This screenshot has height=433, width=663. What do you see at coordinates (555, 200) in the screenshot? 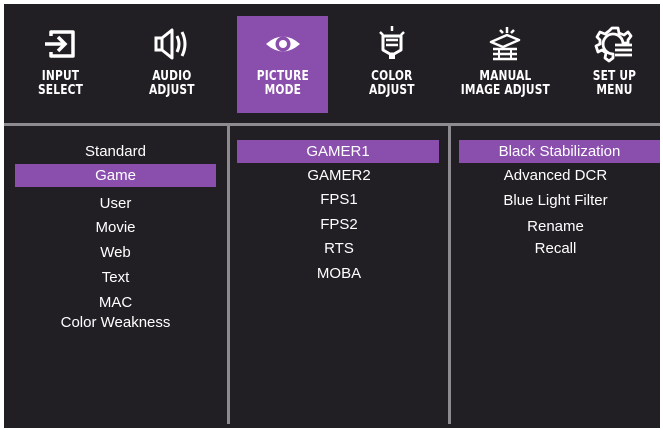
I see `list-item-blue-light-filter: Blue Light Filter` at bounding box center [555, 200].